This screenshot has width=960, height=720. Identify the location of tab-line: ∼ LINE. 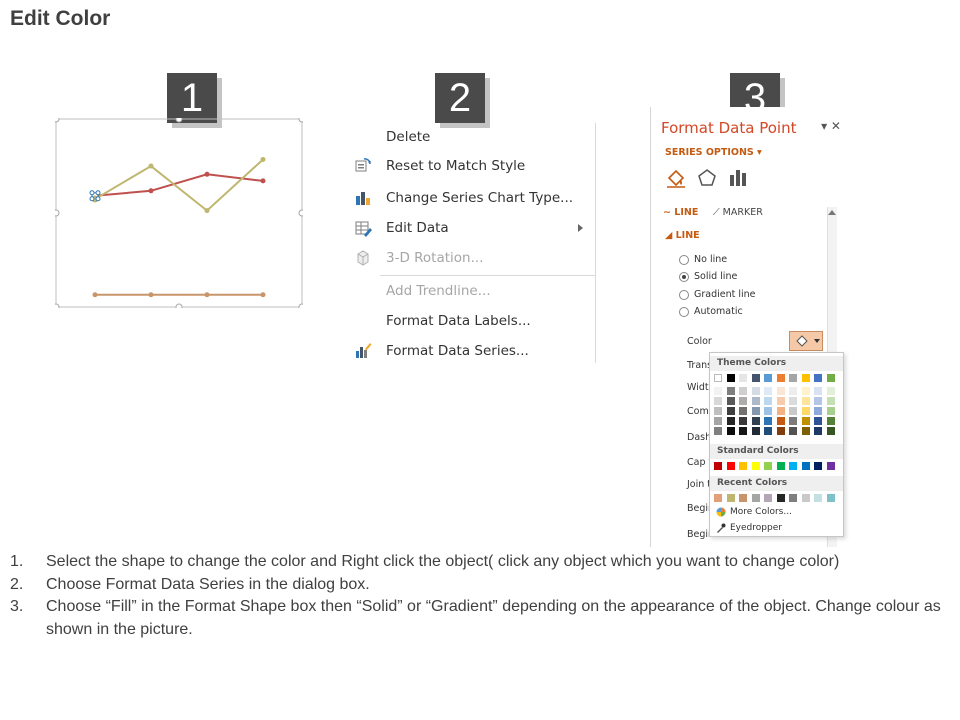
(680, 212).